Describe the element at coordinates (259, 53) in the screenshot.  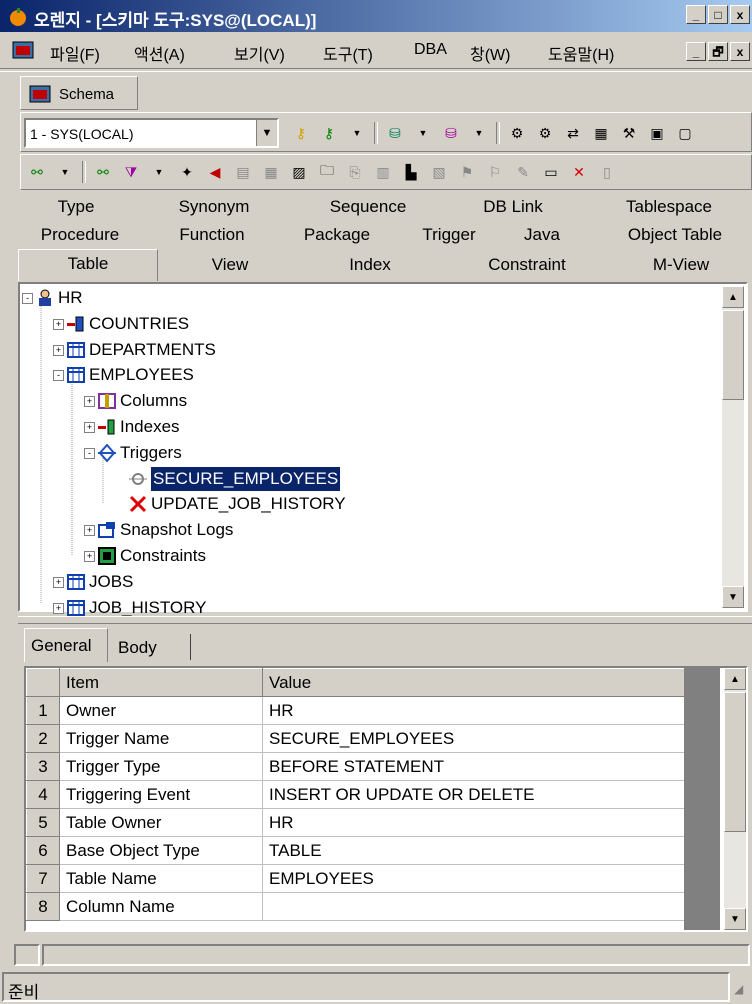
I see `menu-view: 보기(V)` at that location.